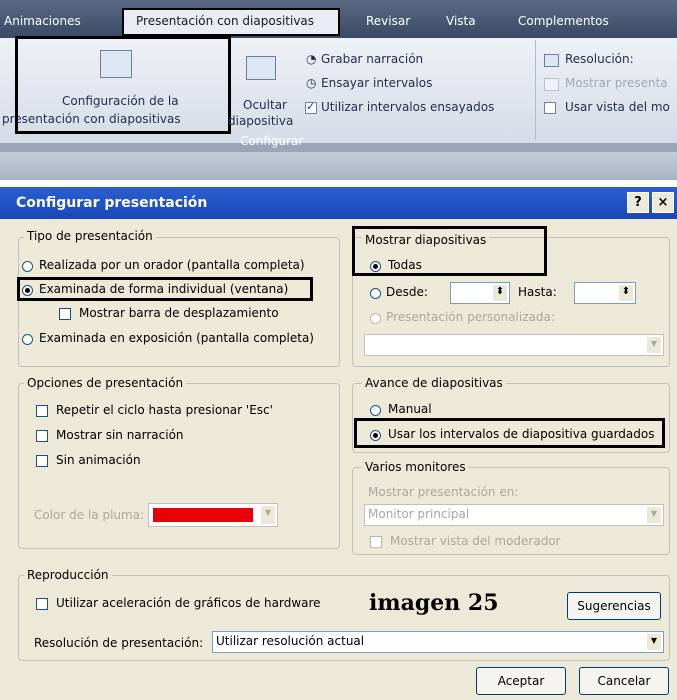  Describe the element at coordinates (311, 107) in the screenshot. I see `use-timings-checkbox: ✓` at that location.